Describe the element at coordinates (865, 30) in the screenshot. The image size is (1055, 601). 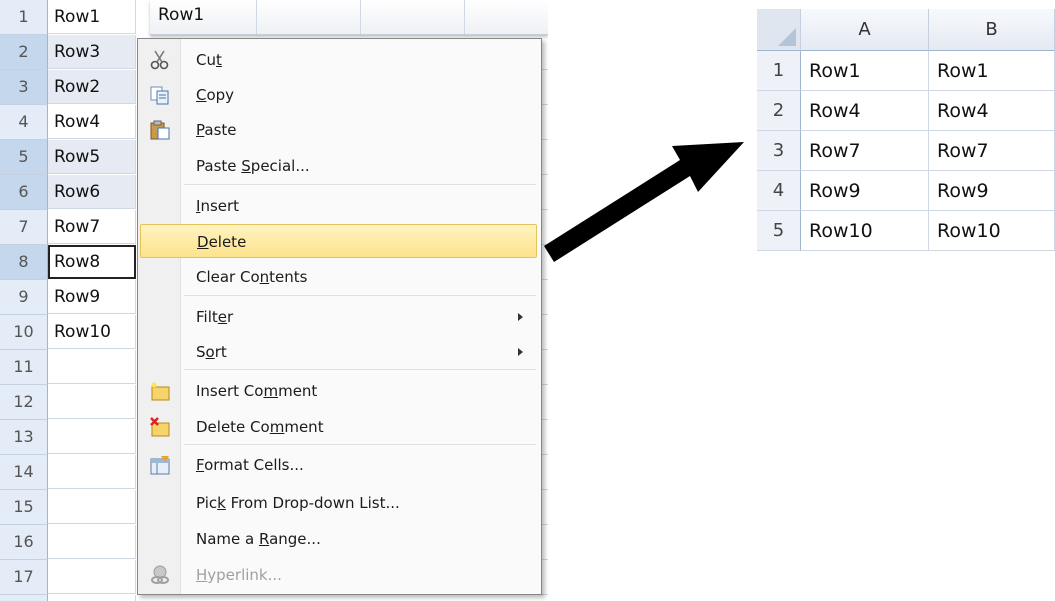
I see `column-header-a: A` at that location.